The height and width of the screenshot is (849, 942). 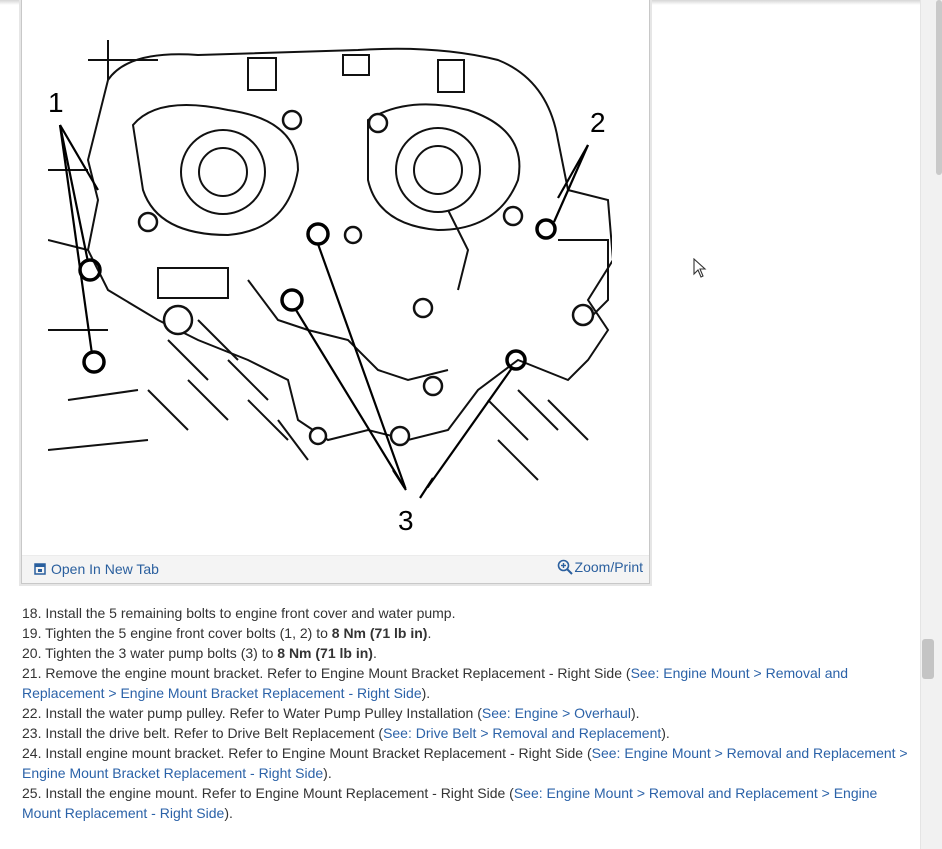 I want to click on step-text: Tighten the 3 water pump bolts (3) to, so click(x=161, y=653).